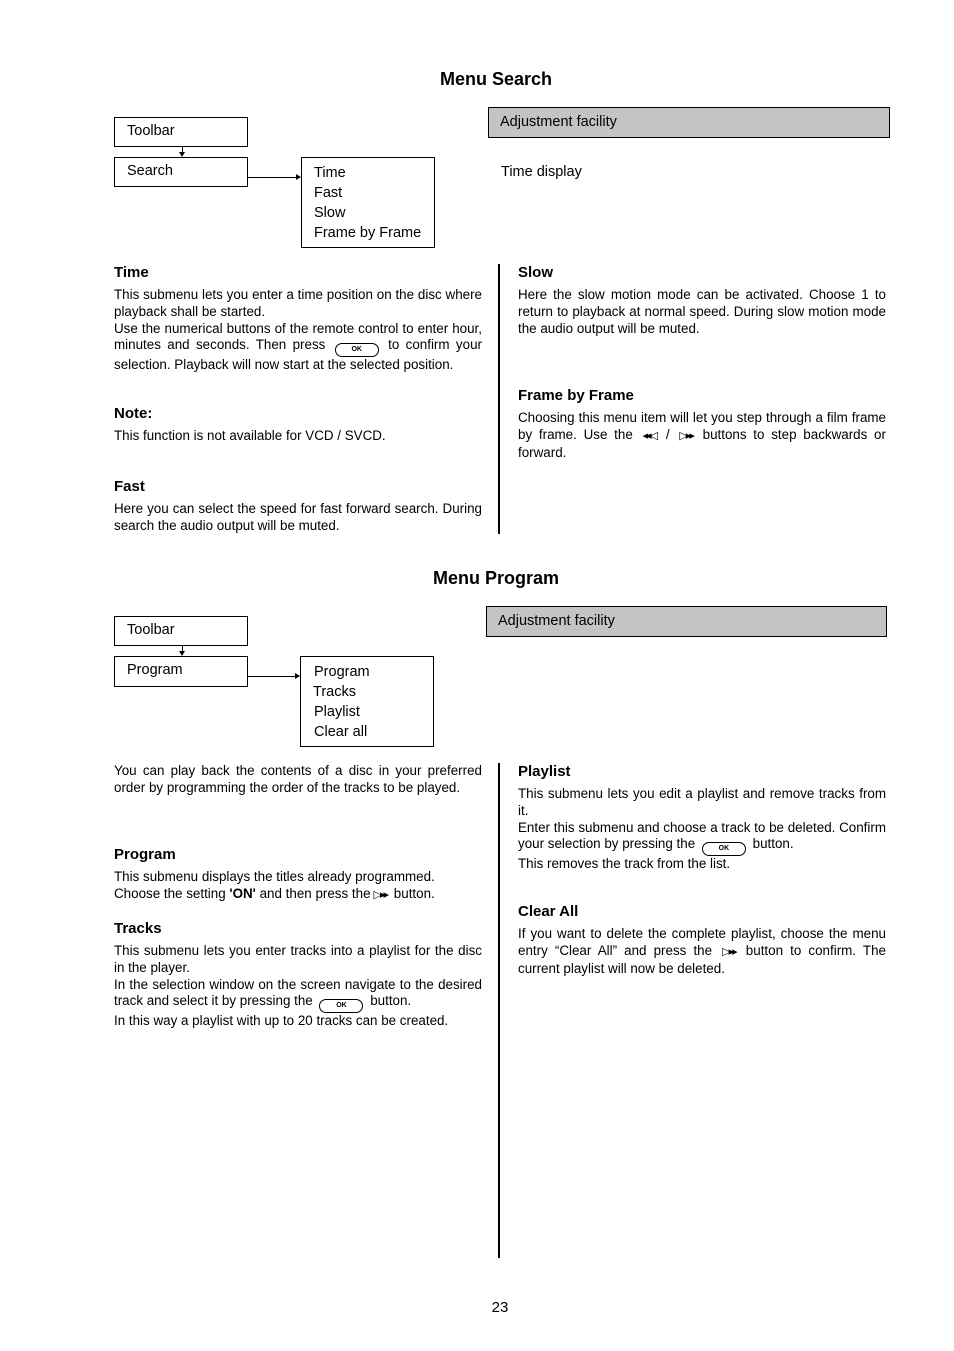 Image resolution: width=954 pixels, height=1351 pixels. What do you see at coordinates (368, 202) in the screenshot?
I see `search-submenu-box: Time Fast Slow Frame by Frame` at bounding box center [368, 202].